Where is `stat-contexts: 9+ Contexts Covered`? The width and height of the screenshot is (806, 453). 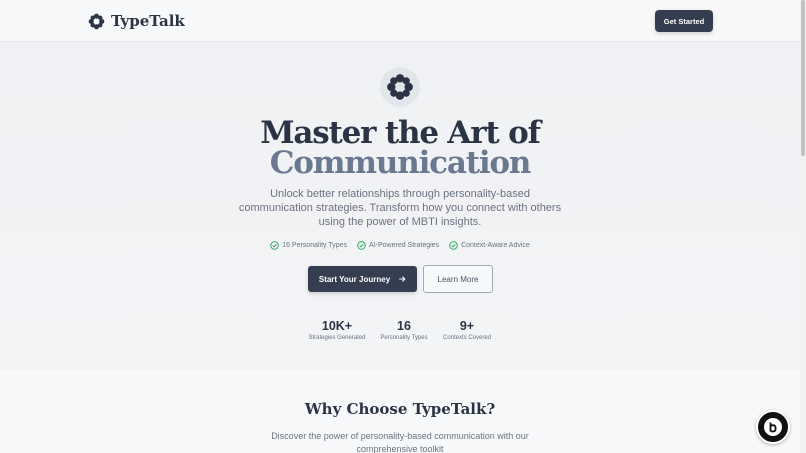
stat-contexts: 9+ Contexts Covered is located at coordinates (467, 330).